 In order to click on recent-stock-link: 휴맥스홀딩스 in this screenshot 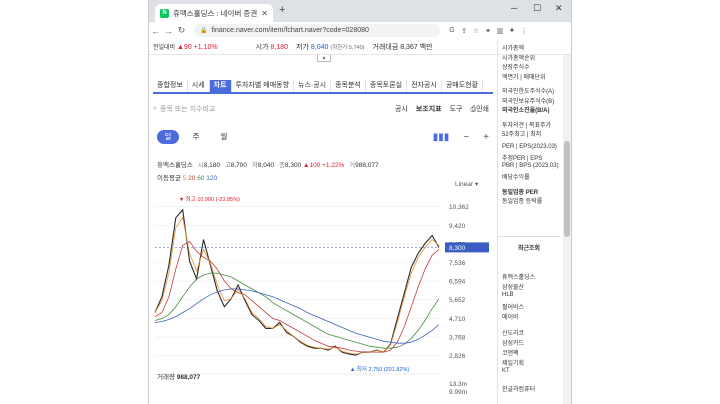, I will do `click(518, 276)`.